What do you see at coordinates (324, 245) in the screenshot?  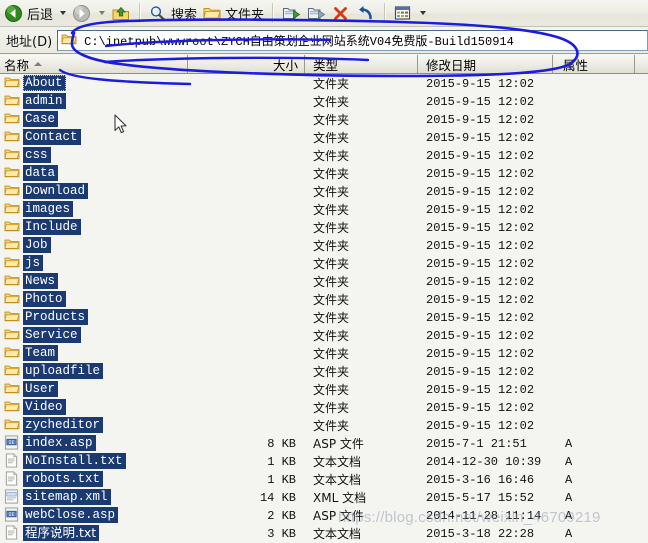 I see `table-row: Job 文件夹 2015-9-15 12:02` at bounding box center [324, 245].